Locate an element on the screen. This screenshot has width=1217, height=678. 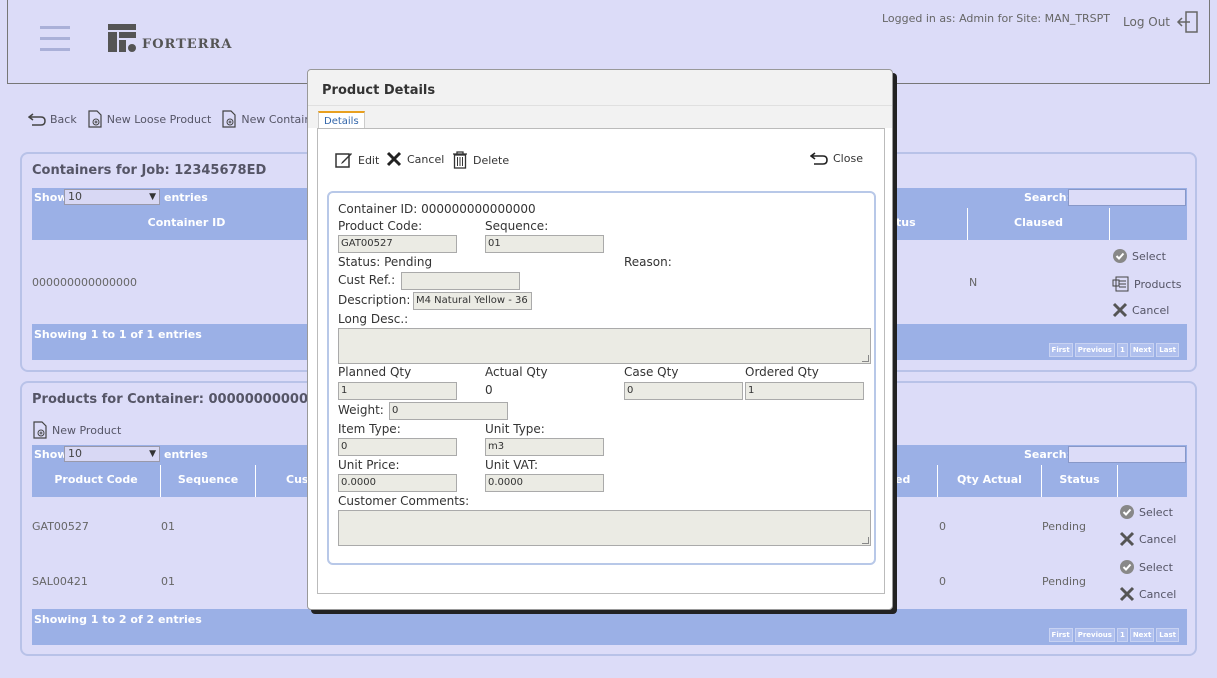
new-product-button: New Product is located at coordinates (76, 430).